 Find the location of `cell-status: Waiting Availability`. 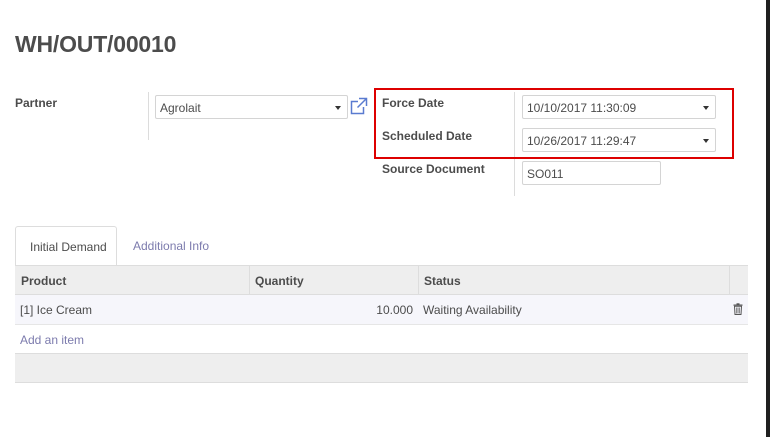

cell-status: Waiting Availability is located at coordinates (472, 310).